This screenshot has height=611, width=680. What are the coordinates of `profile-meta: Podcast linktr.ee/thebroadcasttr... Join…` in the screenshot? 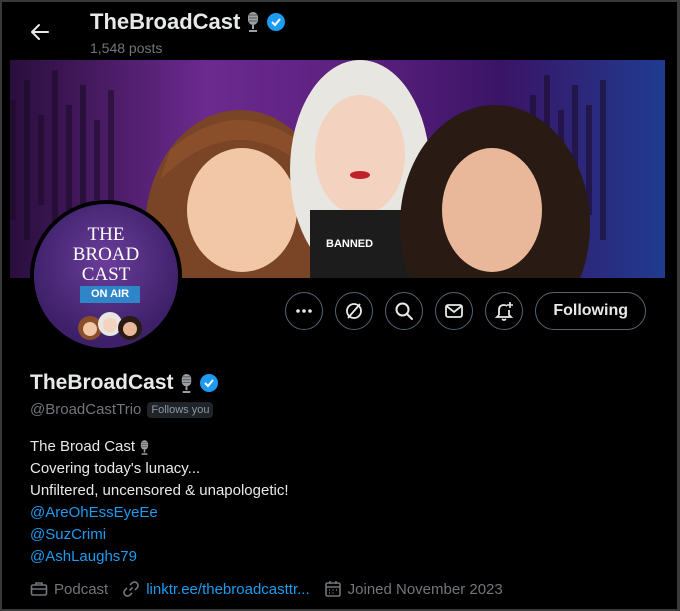 It's located at (266, 589).